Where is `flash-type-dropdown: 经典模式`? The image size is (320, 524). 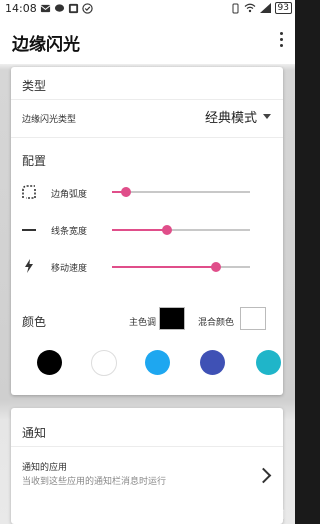
flash-type-dropdown: 经典模式 is located at coordinates (238, 116).